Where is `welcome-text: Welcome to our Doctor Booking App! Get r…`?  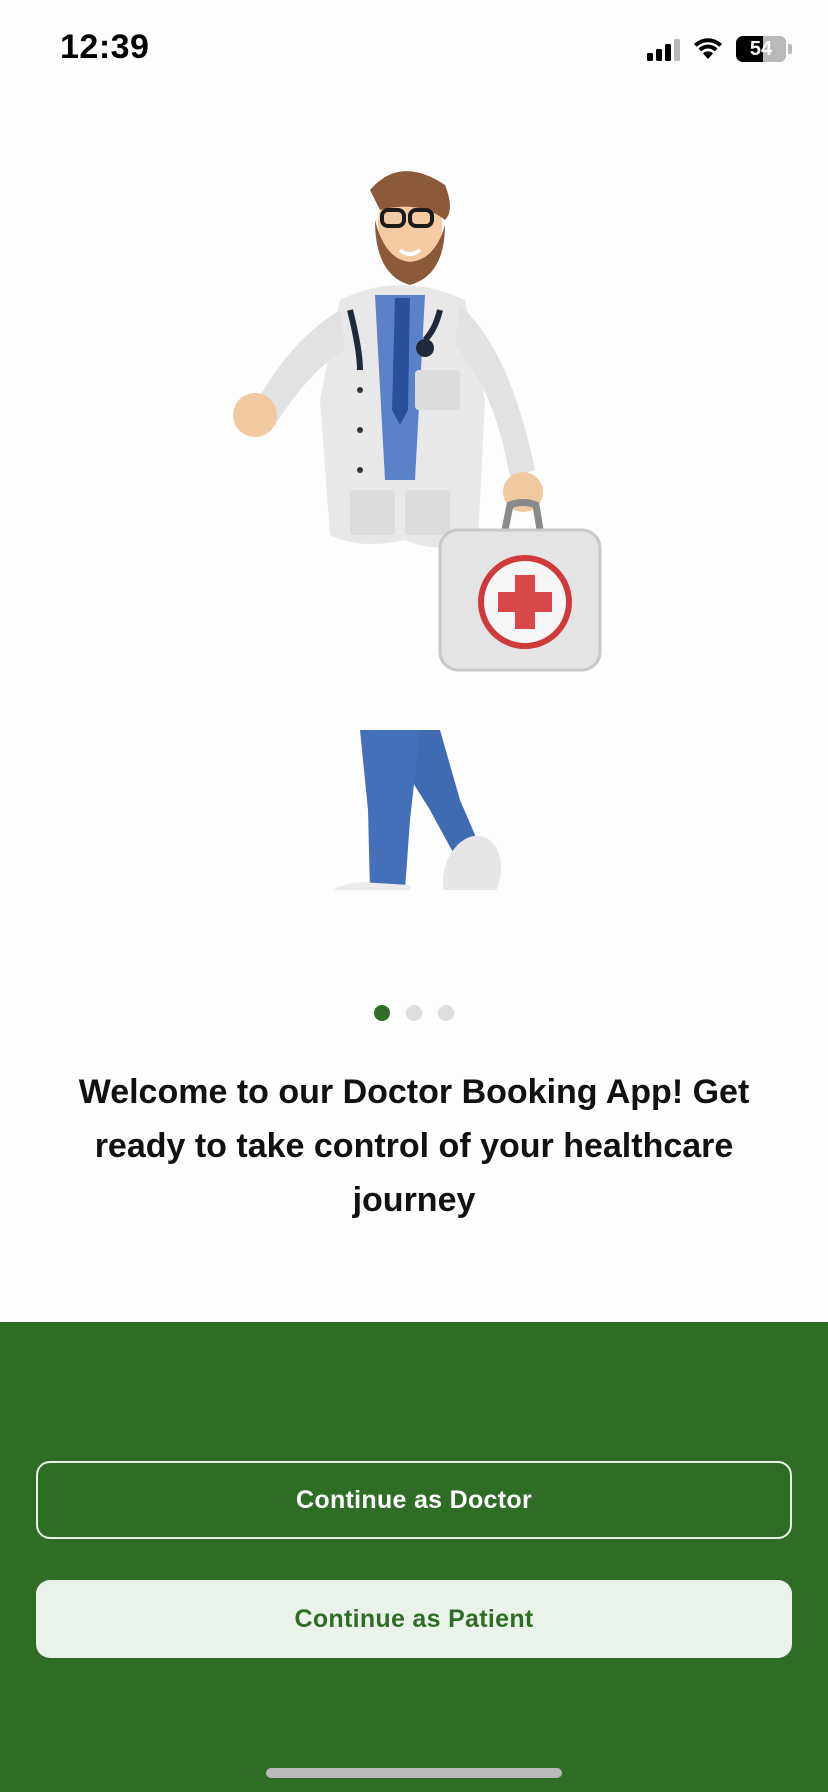
welcome-text: Welcome to our Doctor Booking App! Get r… is located at coordinates (414, 1146).